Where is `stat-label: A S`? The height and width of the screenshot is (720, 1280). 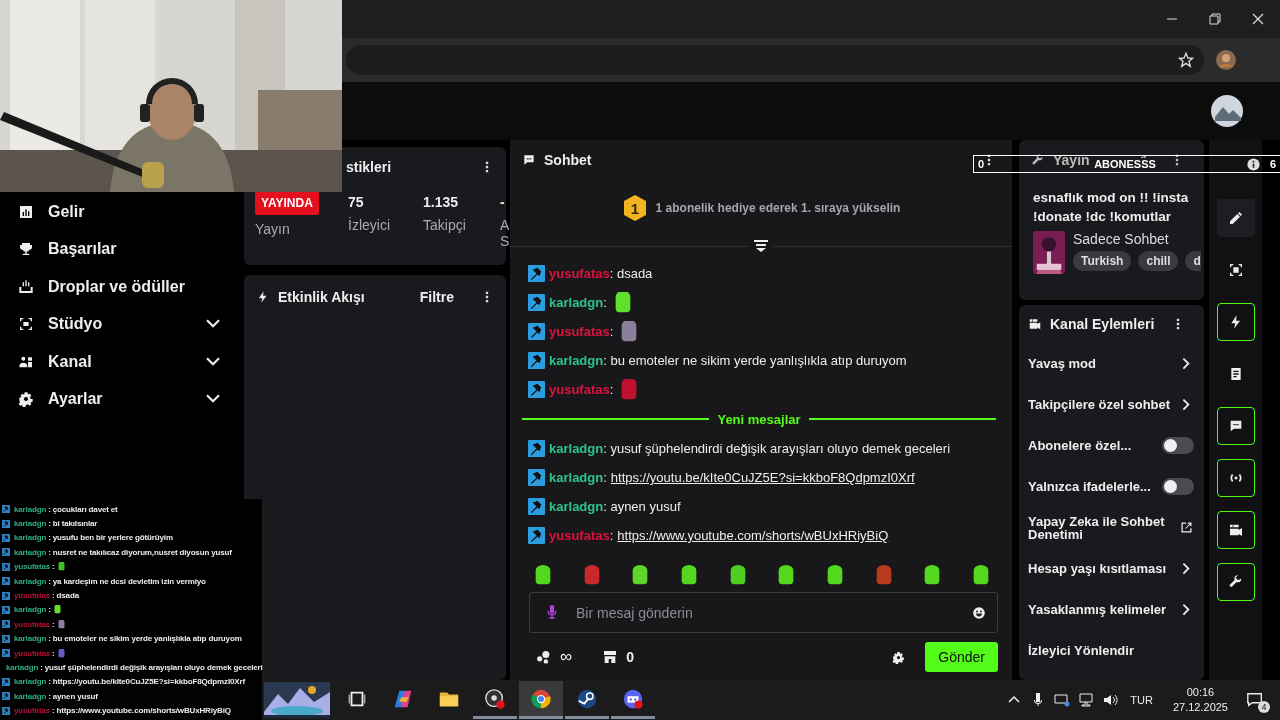 stat-label: A S is located at coordinates (505, 233).